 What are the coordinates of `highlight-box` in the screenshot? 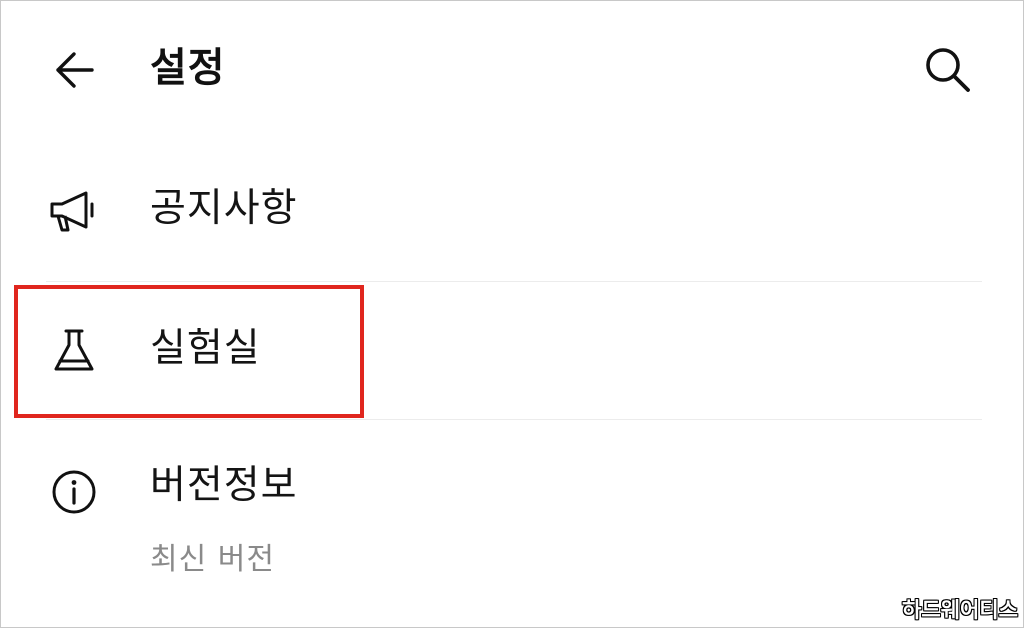 It's located at (189, 351).